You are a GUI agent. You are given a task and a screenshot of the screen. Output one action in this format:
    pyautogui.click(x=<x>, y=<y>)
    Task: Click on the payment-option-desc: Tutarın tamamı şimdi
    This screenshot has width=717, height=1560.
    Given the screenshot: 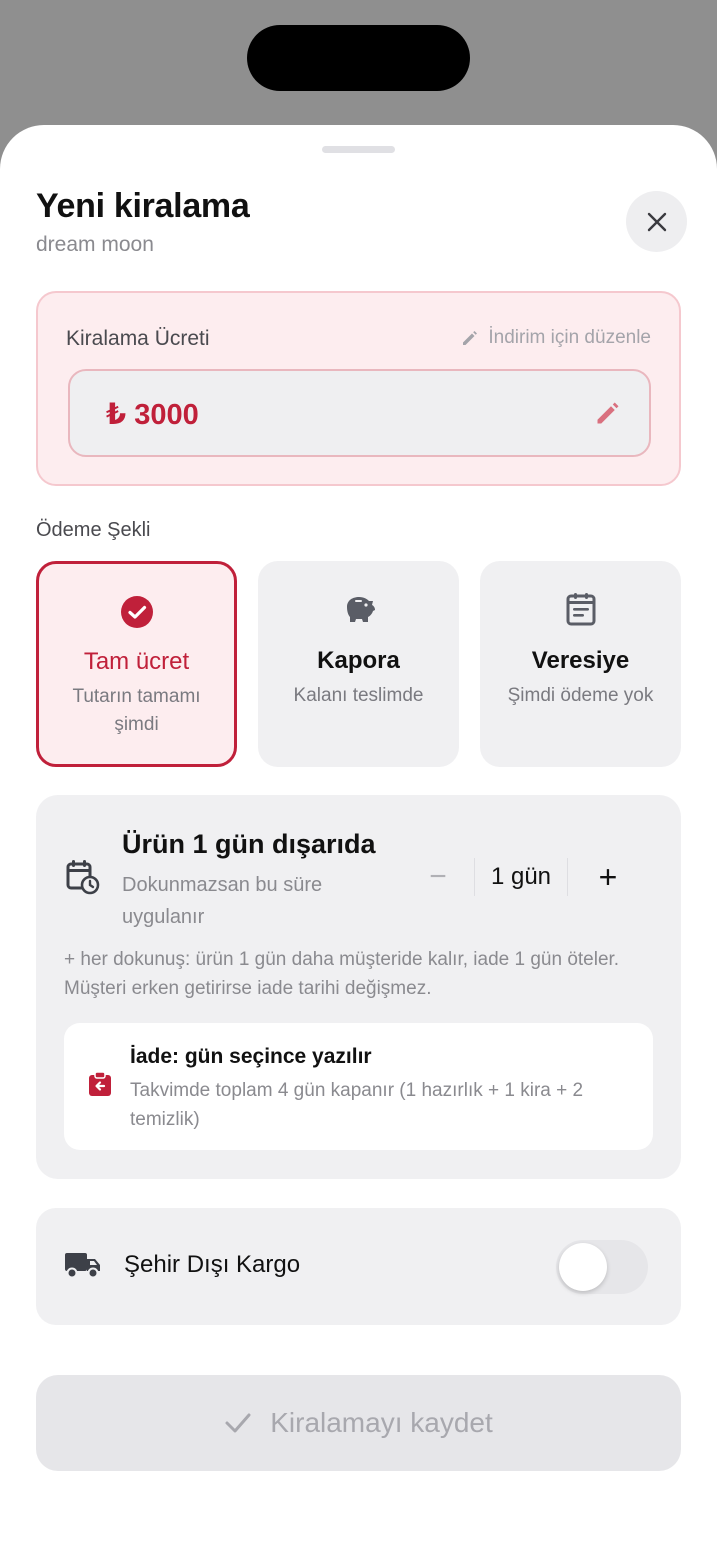 What is the action you would take?
    pyautogui.click(x=136, y=710)
    